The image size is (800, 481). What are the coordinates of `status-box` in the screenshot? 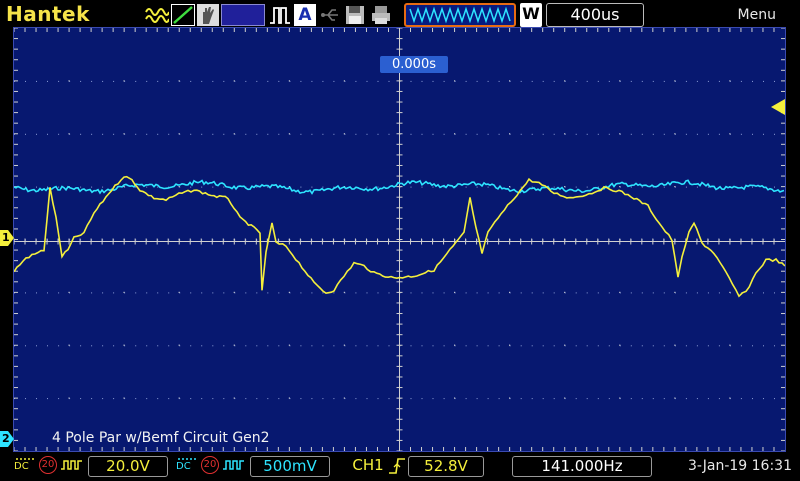 It's located at (243, 15).